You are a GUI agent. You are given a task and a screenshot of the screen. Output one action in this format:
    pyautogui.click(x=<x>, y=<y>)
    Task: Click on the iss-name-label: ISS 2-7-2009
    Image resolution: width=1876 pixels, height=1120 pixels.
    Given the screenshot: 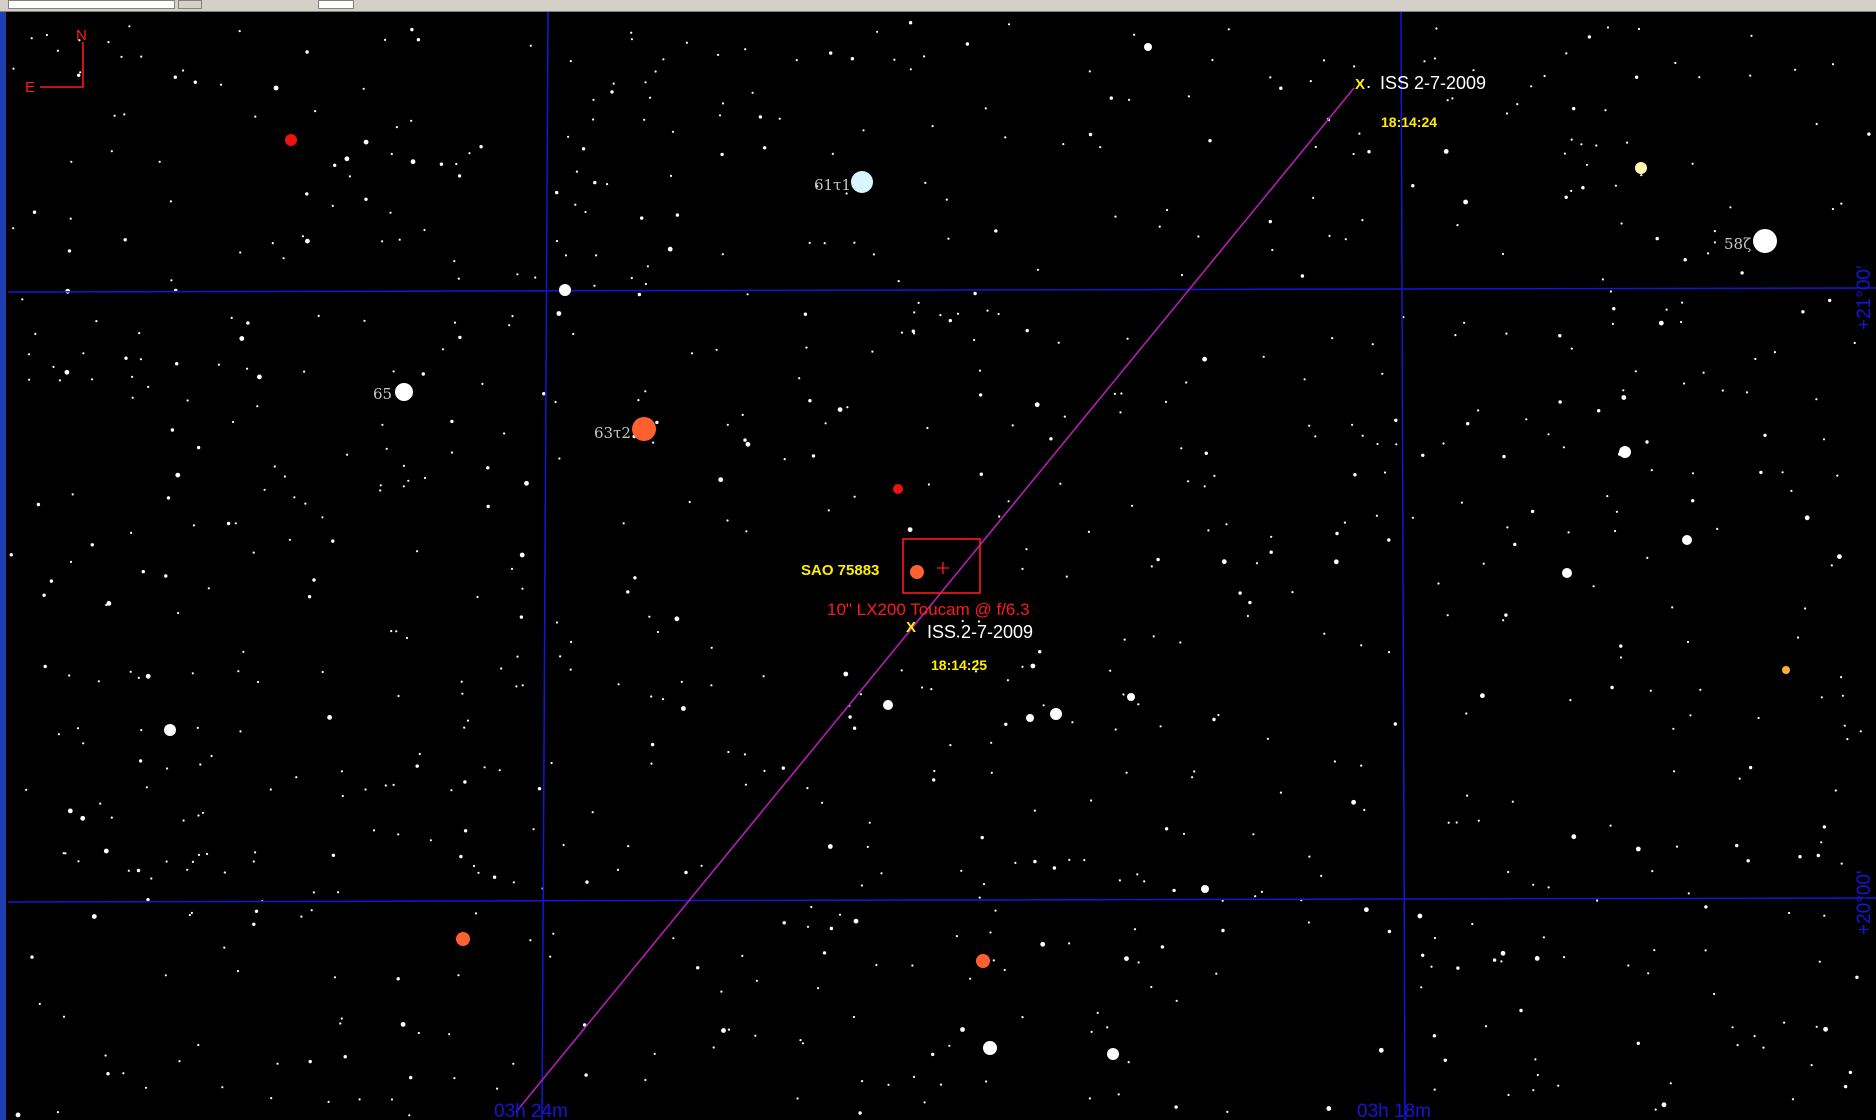 What is the action you would take?
    pyautogui.click(x=1433, y=83)
    